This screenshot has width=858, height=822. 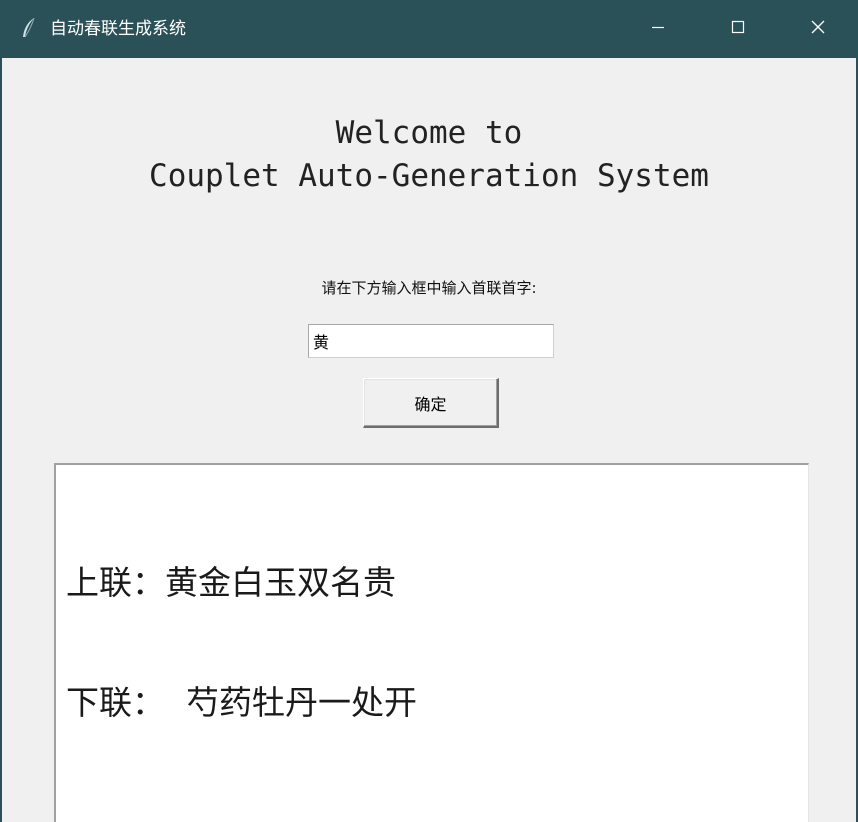 What do you see at coordinates (431, 341) in the screenshot?
I see `first-character-input` at bounding box center [431, 341].